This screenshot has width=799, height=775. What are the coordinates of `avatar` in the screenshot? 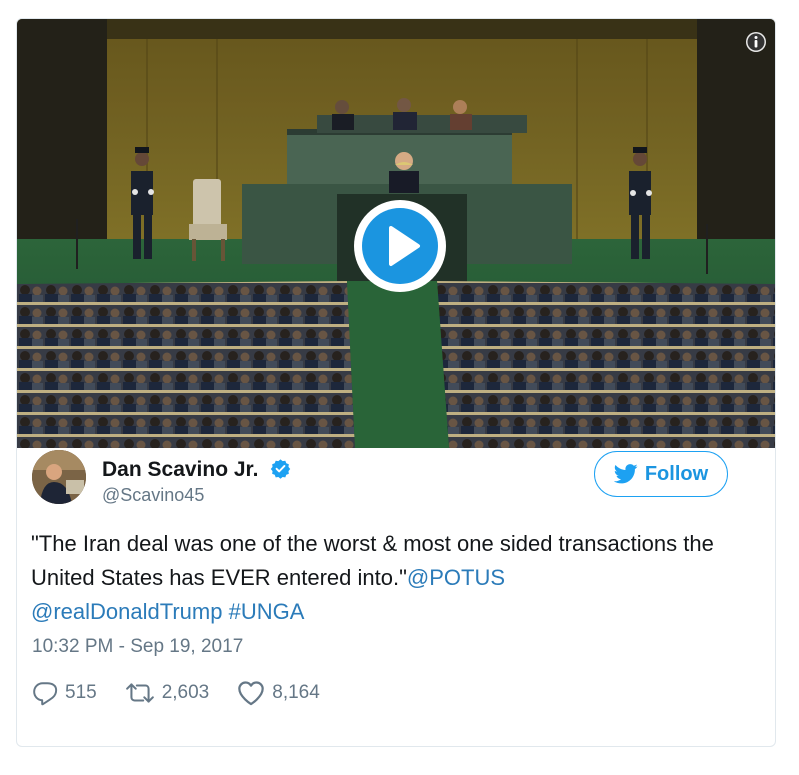 It's located at (59, 477).